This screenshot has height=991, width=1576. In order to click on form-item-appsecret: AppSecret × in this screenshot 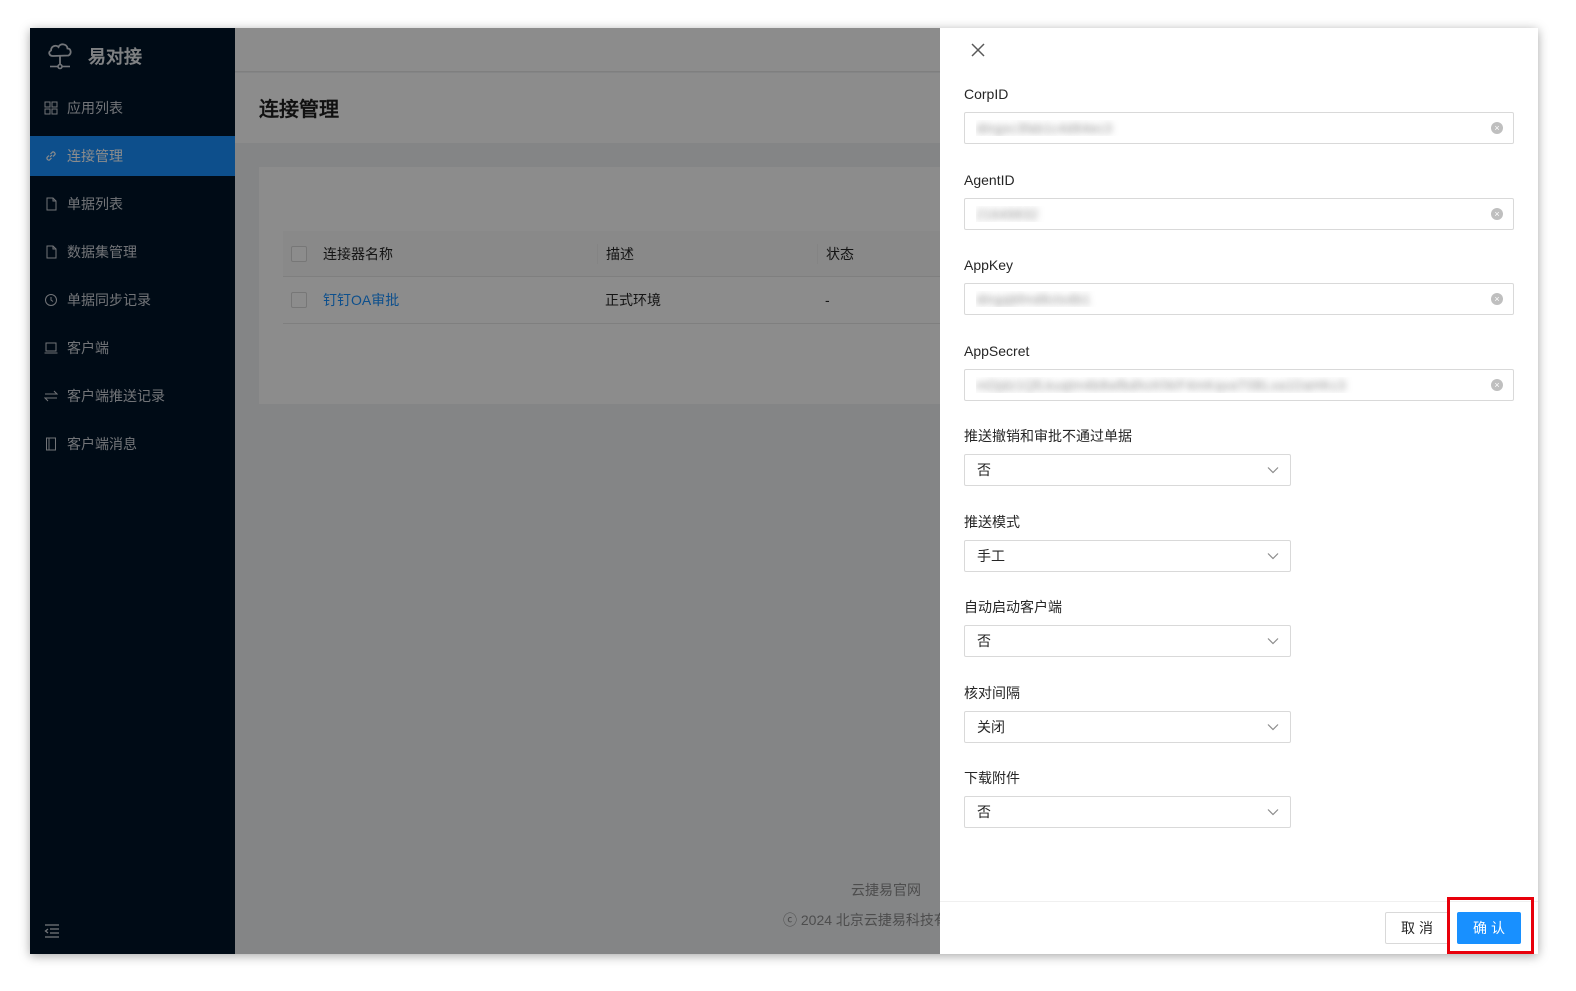, I will do `click(1239, 384)`.